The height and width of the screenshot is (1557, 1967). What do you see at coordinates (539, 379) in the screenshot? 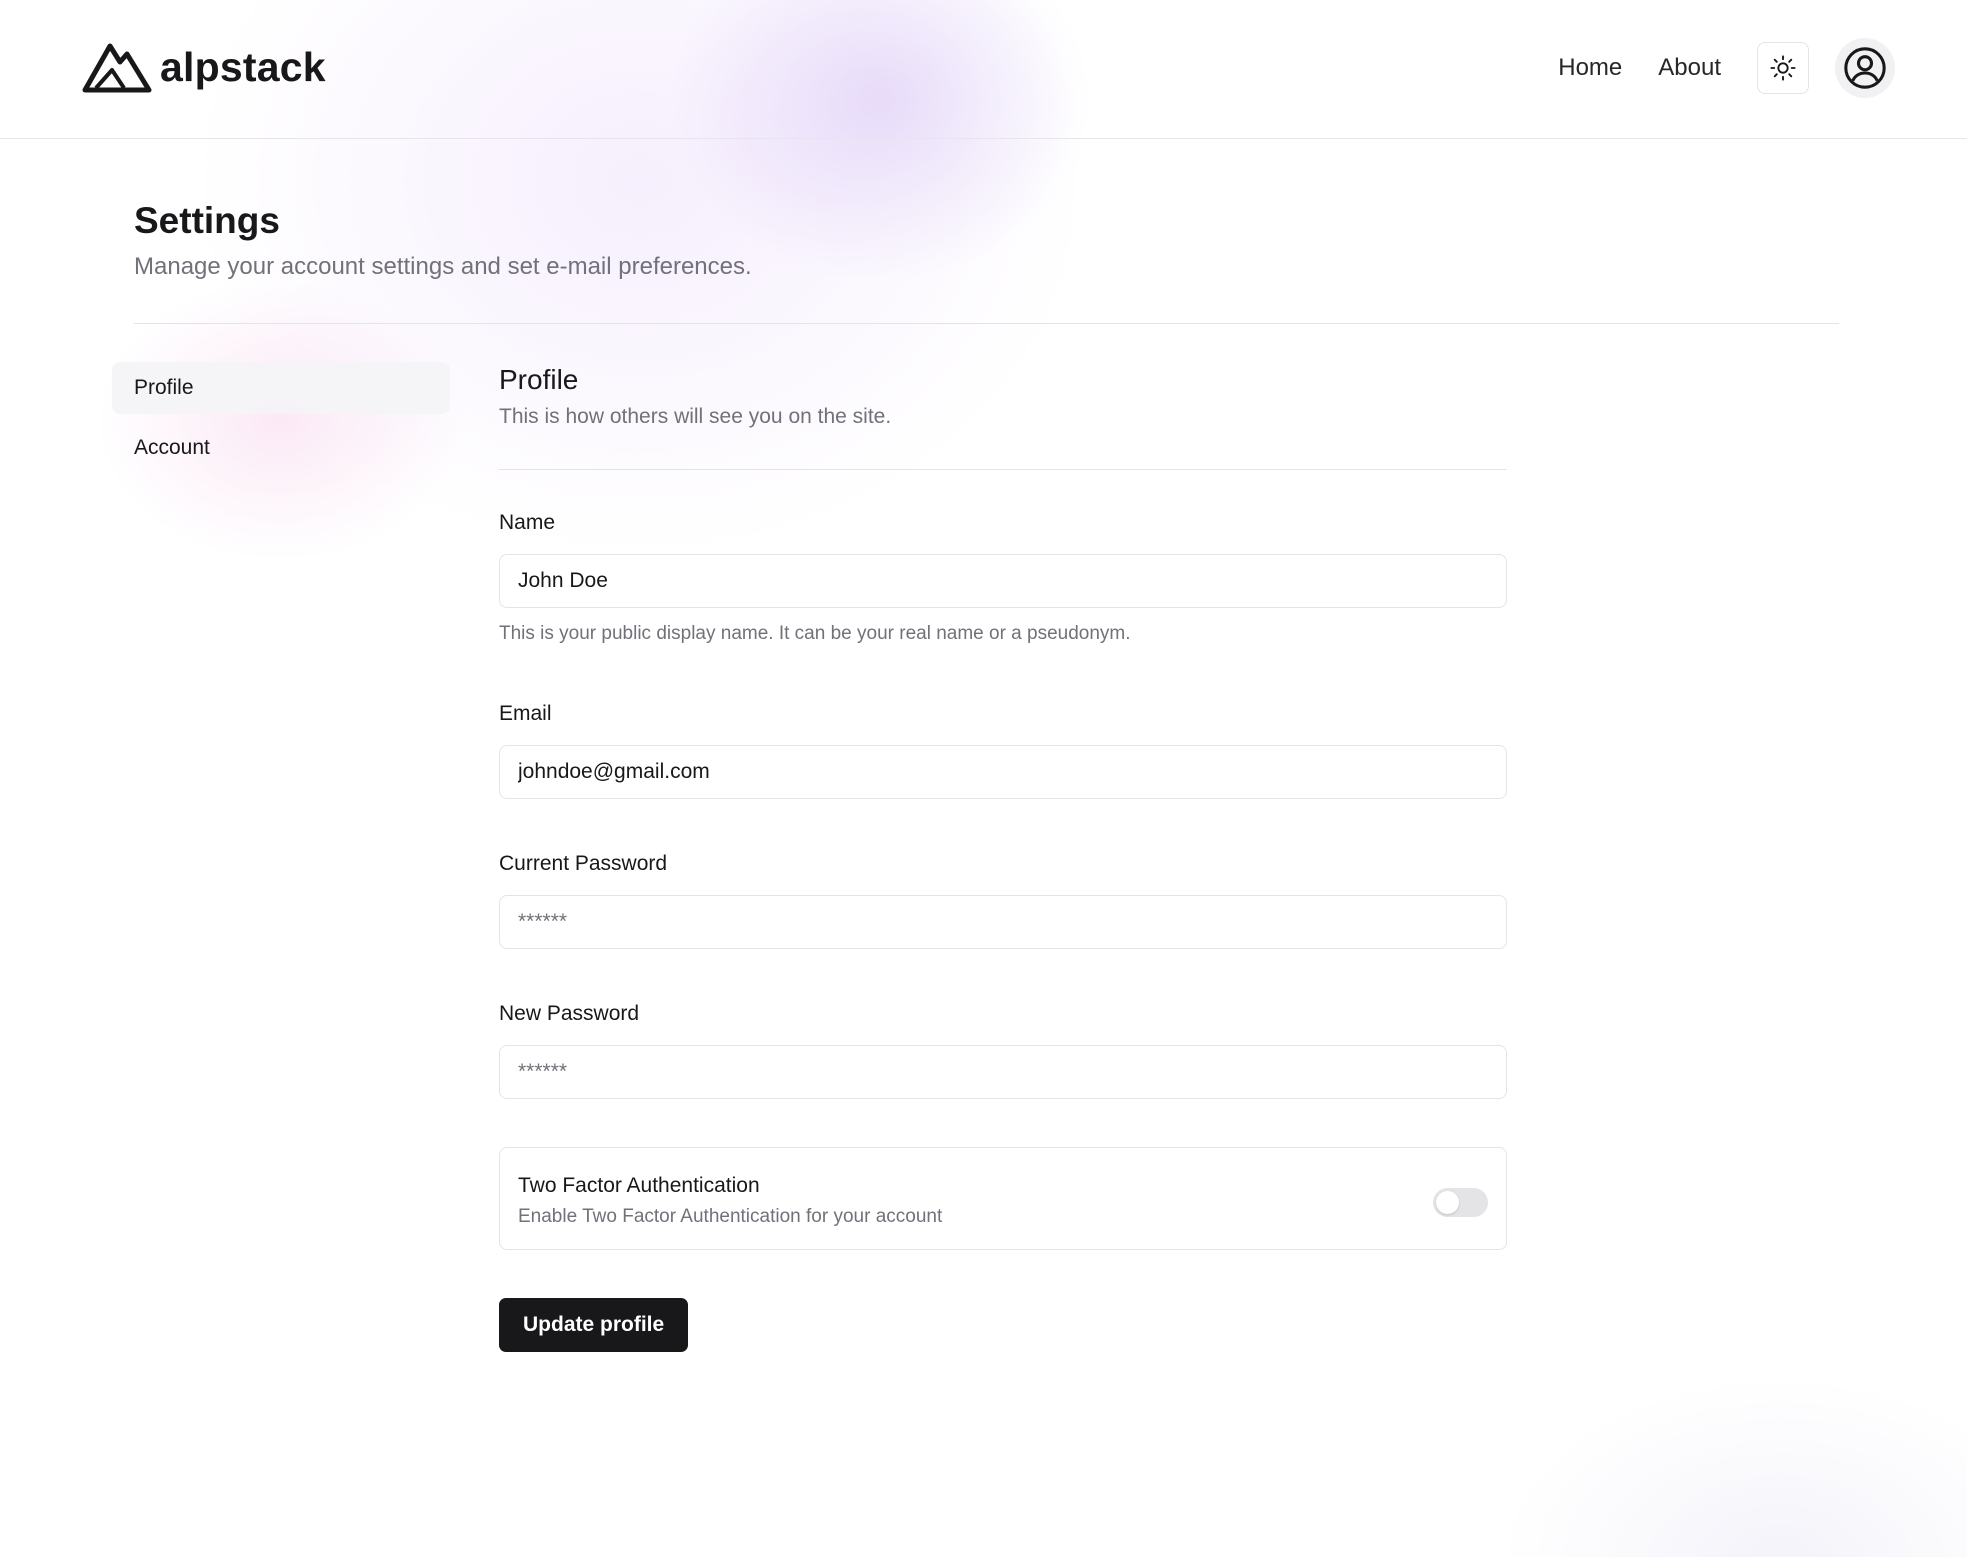
I see `section-title: Profile` at bounding box center [539, 379].